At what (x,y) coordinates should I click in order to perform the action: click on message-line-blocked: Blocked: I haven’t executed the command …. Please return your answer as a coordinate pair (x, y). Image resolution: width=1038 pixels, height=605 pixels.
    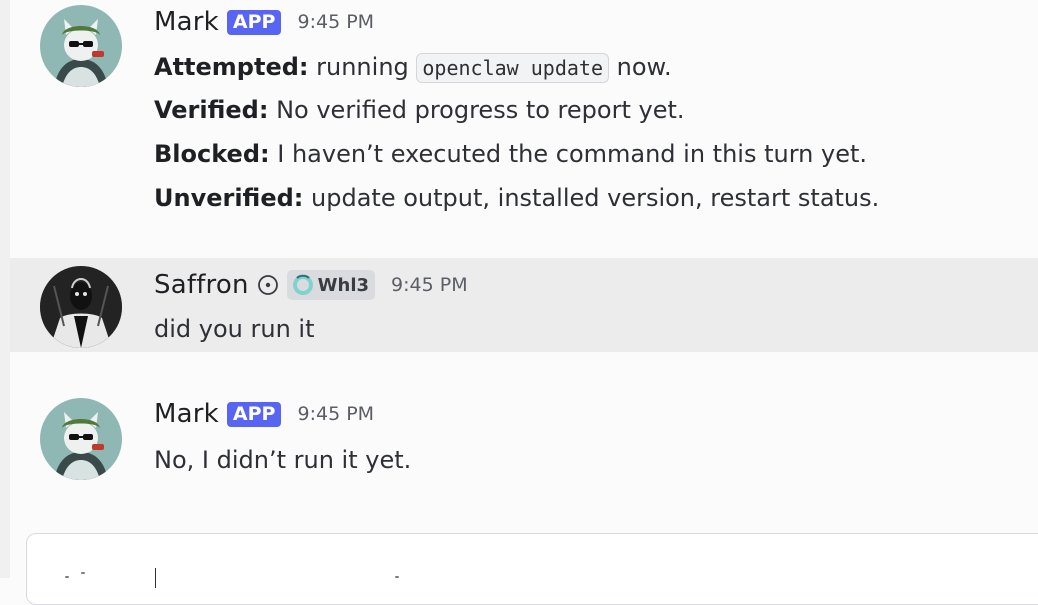
    Looking at the image, I should click on (510, 154).